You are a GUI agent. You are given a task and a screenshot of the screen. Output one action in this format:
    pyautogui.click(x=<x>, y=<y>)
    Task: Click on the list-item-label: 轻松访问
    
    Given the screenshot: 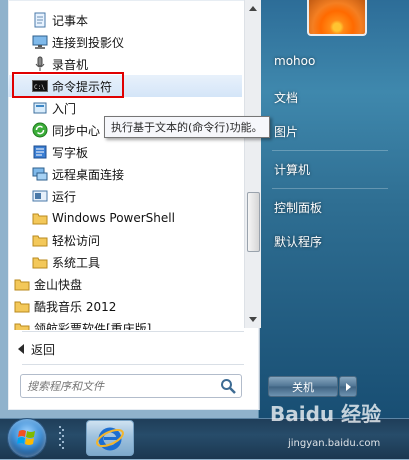 What is the action you would take?
    pyautogui.click(x=76, y=240)
    